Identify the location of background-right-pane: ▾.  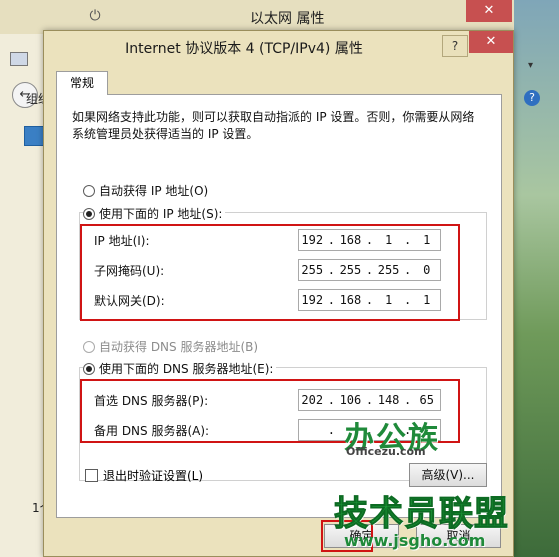
(536, 295).